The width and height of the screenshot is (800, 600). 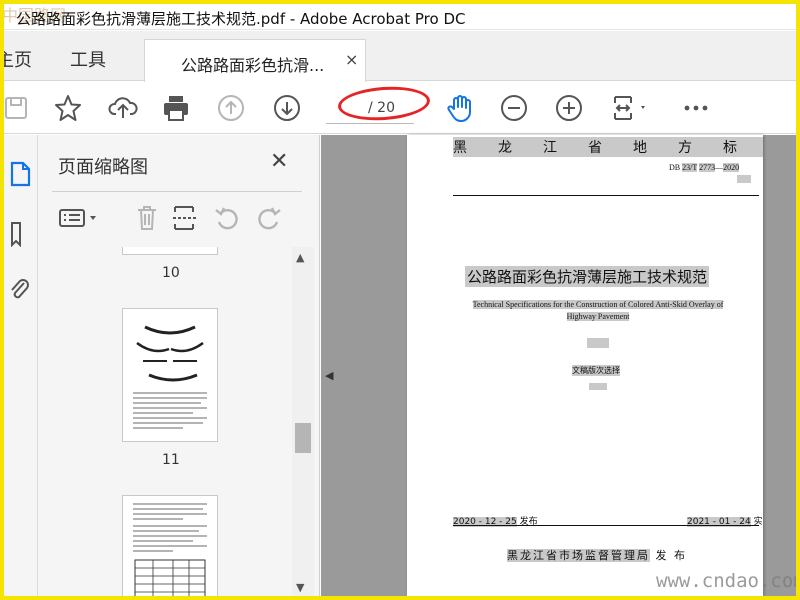 I want to click on code-prefix: DB, so click(x=675, y=167).